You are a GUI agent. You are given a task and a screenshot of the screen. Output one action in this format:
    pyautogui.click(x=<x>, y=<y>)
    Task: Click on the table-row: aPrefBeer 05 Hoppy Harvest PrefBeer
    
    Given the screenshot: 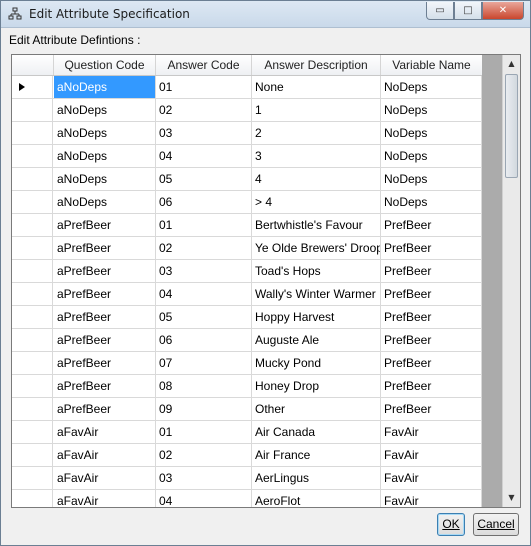 What is the action you would take?
    pyautogui.click(x=247, y=317)
    